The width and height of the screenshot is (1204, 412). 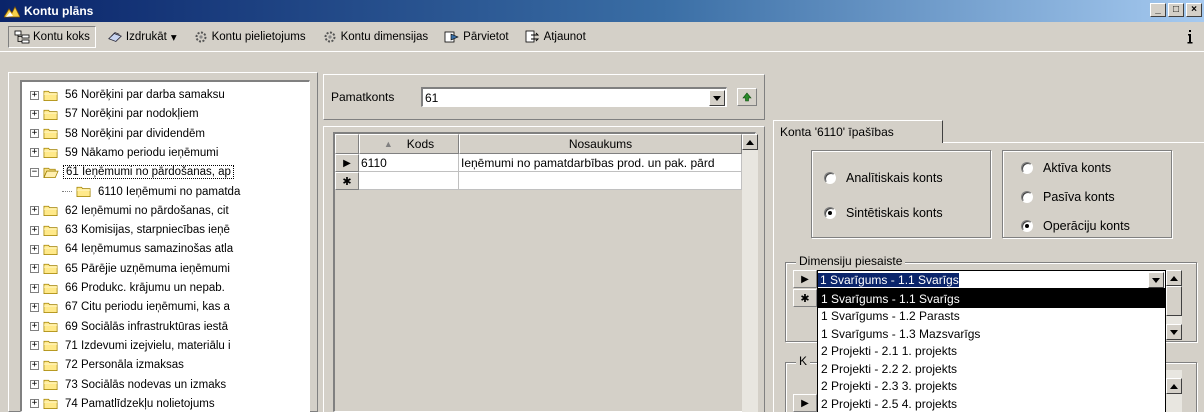 I want to click on kontu-pielietojums-button: Kontu pielietojums, so click(x=249, y=37).